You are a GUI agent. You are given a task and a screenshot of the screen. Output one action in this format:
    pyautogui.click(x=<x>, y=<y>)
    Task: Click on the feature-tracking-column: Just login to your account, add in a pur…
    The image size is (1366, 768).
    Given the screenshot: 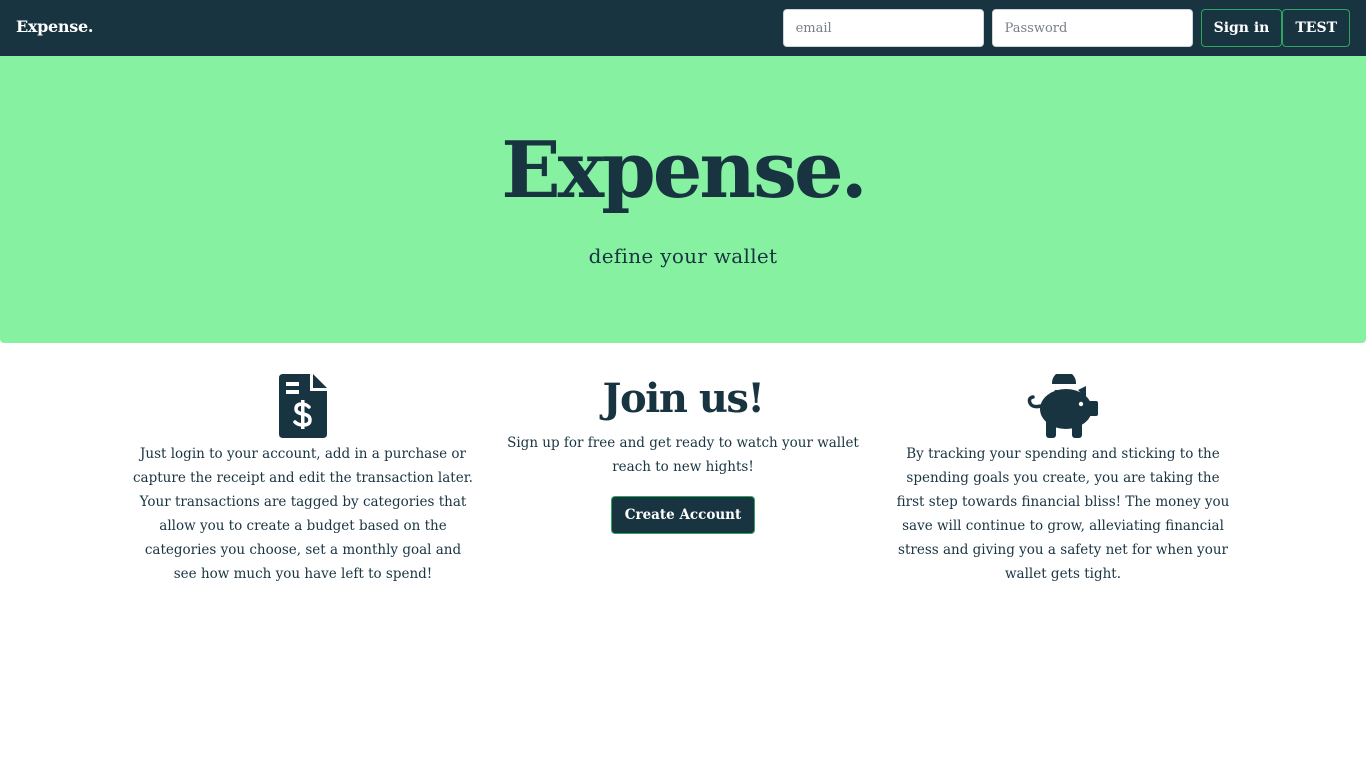 What is the action you would take?
    pyautogui.click(x=303, y=480)
    